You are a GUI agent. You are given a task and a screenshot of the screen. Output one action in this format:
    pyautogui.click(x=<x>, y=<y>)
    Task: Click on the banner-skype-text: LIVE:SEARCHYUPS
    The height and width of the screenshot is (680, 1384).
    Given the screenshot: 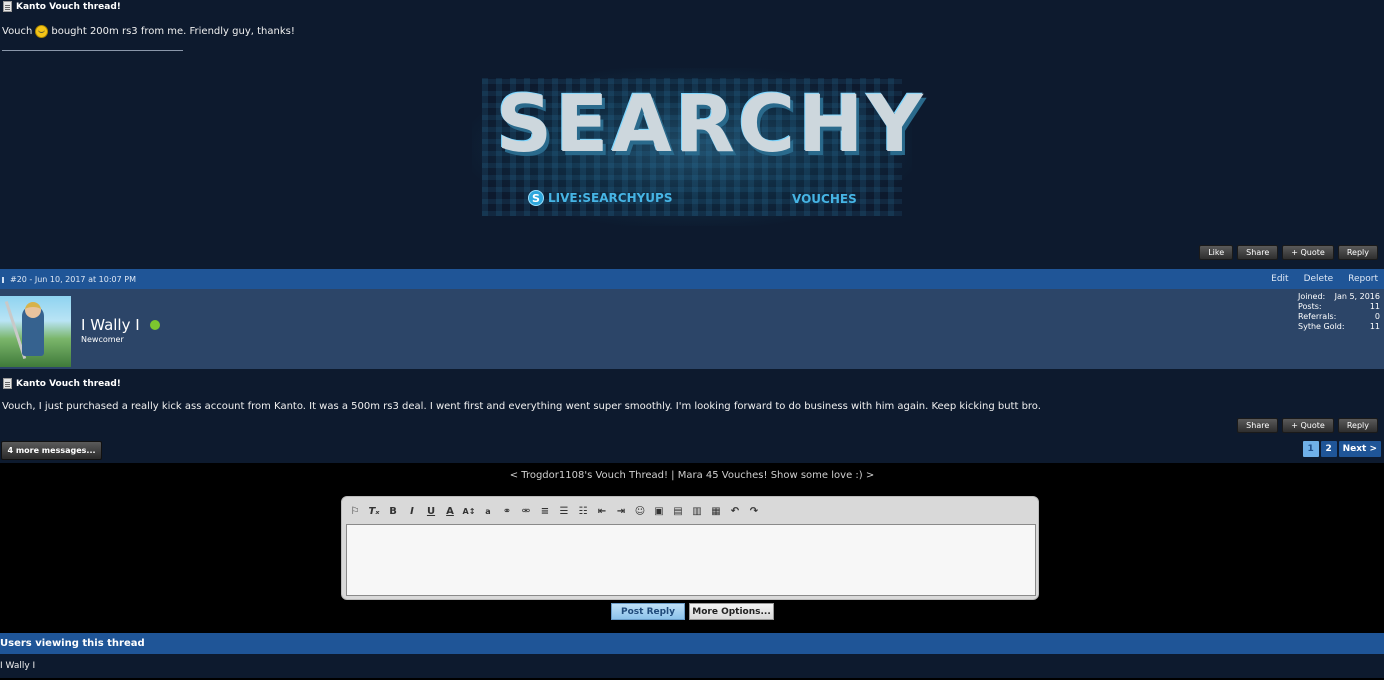 What is the action you would take?
    pyautogui.click(x=610, y=198)
    